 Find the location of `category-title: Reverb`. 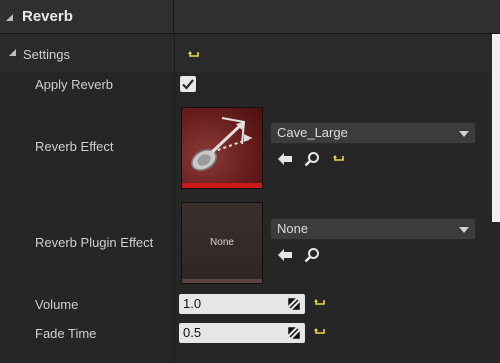

category-title: Reverb is located at coordinates (47, 16).